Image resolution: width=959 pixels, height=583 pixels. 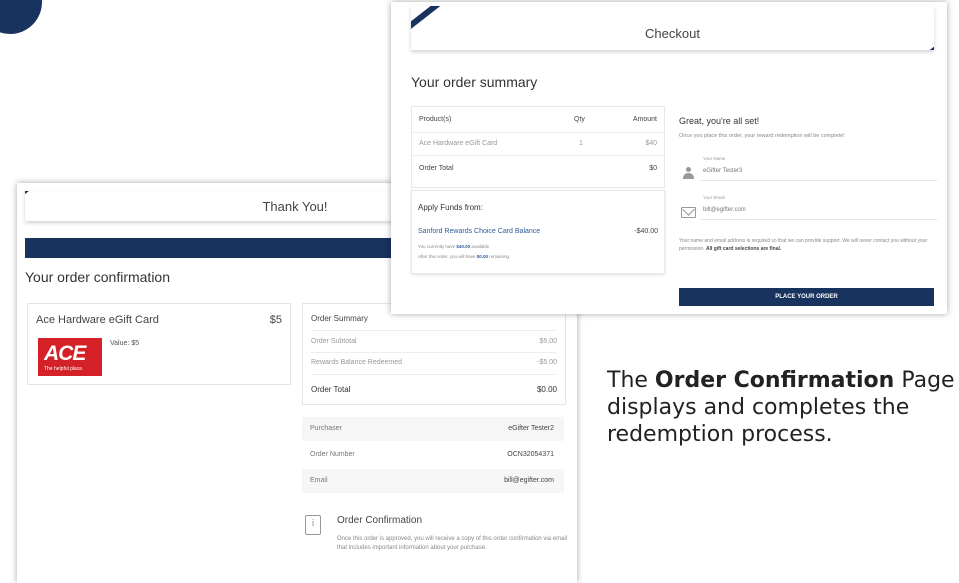 I want to click on order-number-row: Order Number OCN32054371, so click(x=433, y=455).